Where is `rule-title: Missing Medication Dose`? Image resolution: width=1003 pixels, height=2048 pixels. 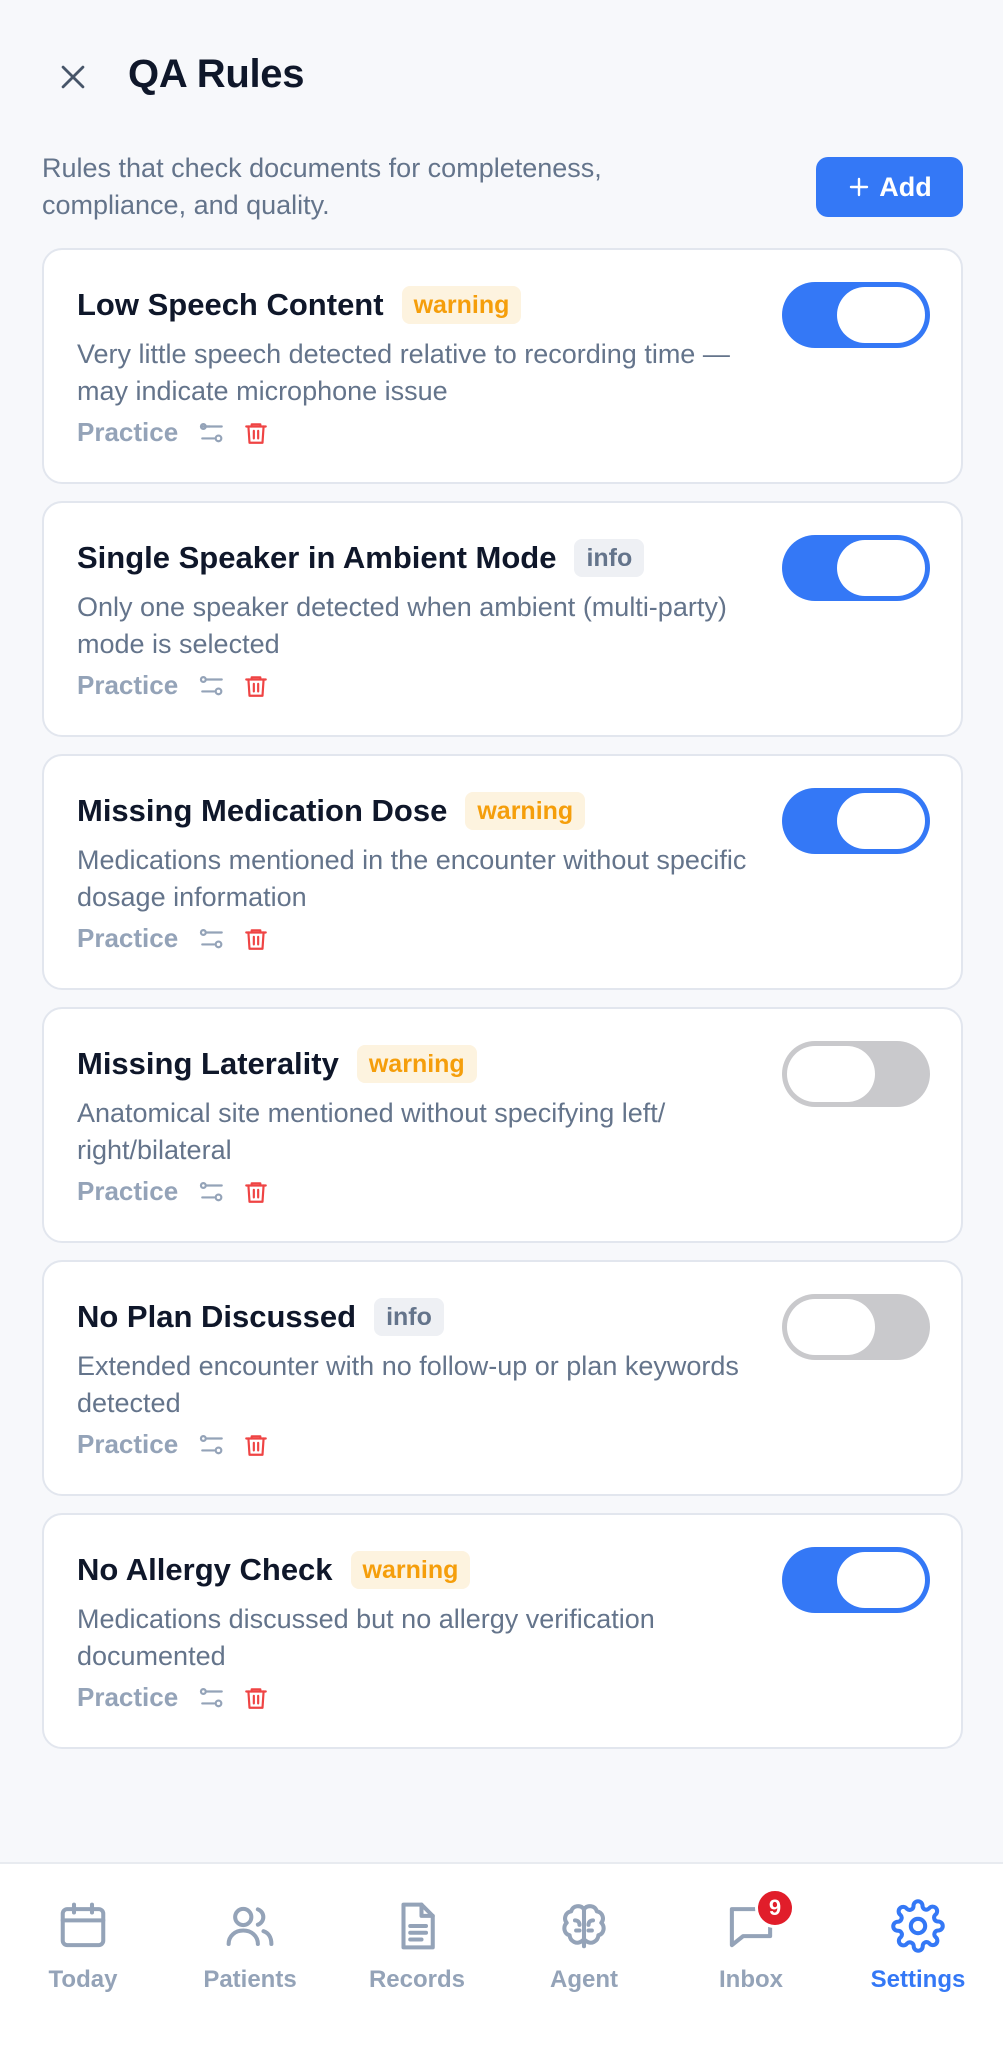 rule-title: Missing Medication Dose is located at coordinates (262, 810).